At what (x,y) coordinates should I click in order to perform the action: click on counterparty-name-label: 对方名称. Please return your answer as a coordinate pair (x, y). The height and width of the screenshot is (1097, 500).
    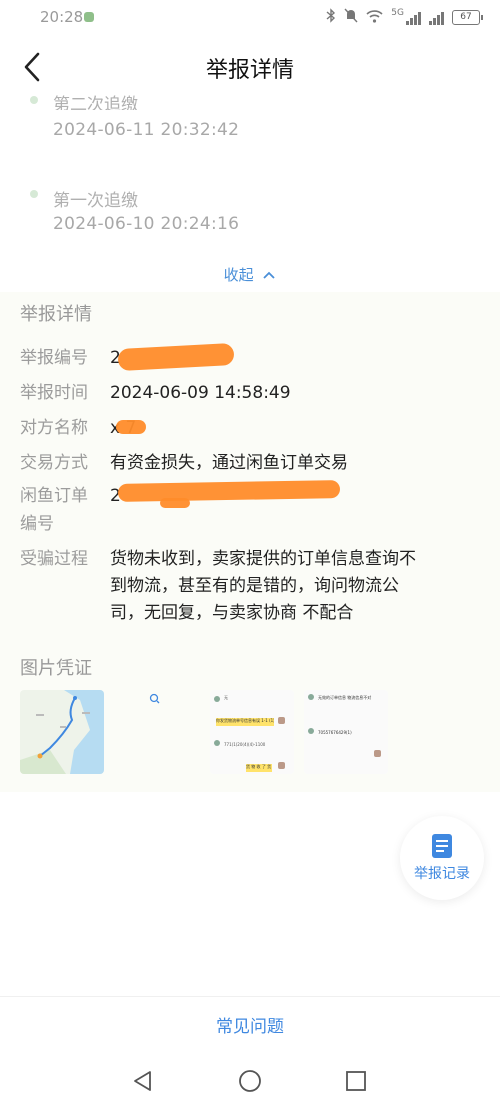
    Looking at the image, I should click on (54, 428).